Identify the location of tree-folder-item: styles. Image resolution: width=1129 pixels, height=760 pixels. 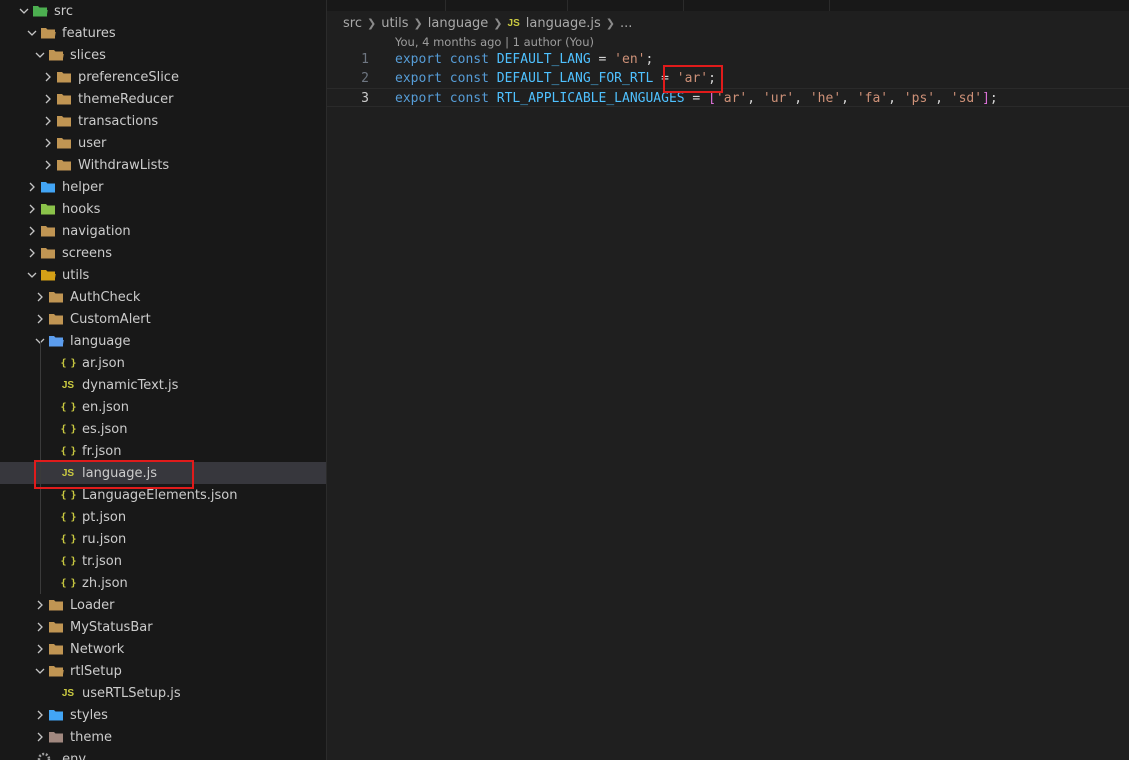
(163, 715).